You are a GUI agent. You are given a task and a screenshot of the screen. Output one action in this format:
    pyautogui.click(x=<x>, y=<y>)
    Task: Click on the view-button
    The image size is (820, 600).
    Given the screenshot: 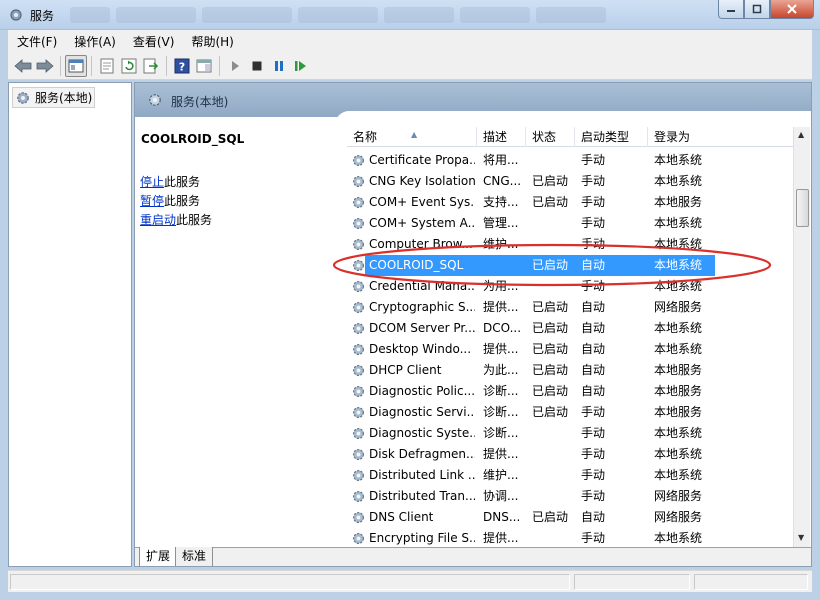 What is the action you would take?
    pyautogui.click(x=204, y=66)
    